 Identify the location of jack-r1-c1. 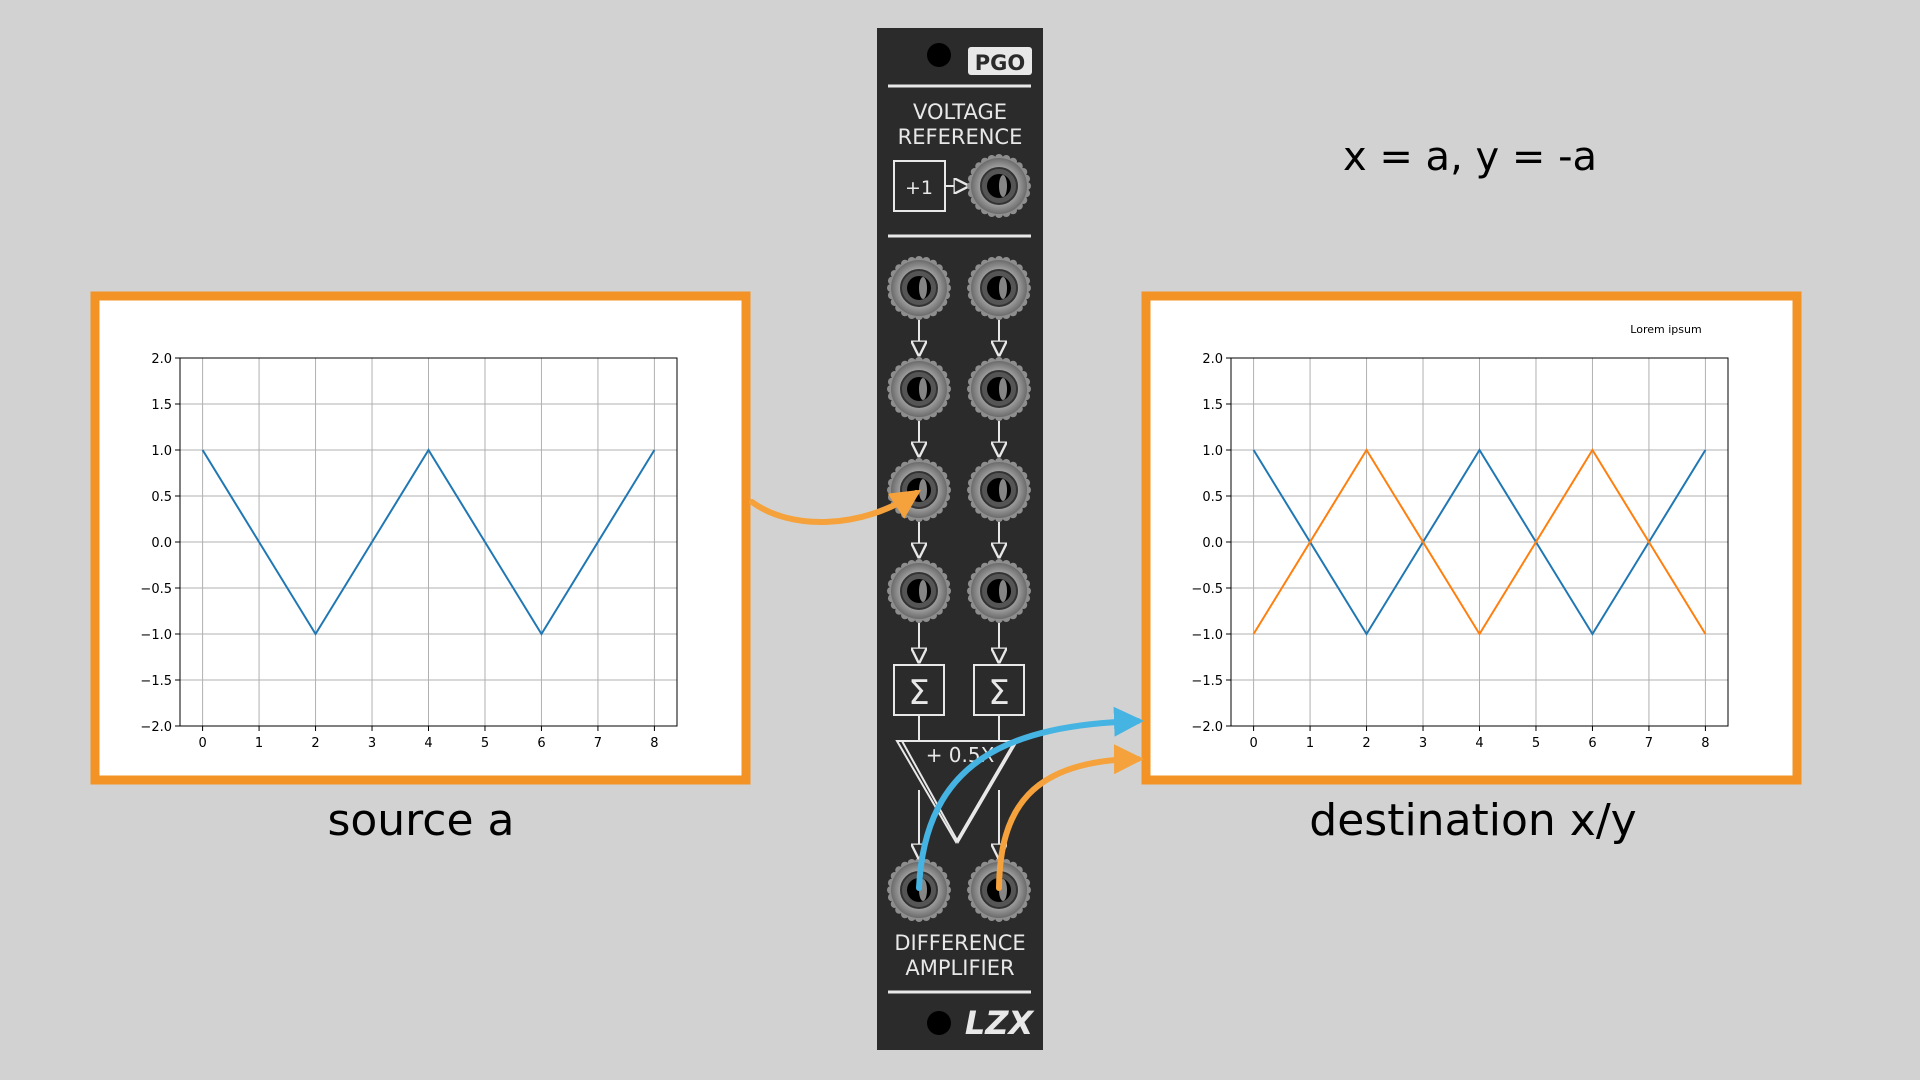
(919, 288).